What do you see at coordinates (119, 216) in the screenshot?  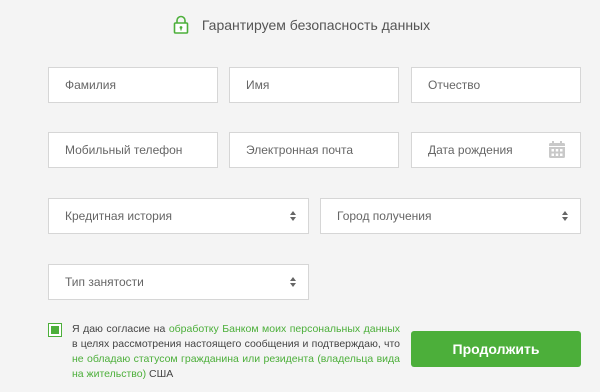 I see `credit-history-placeholder: Кредитная история` at bounding box center [119, 216].